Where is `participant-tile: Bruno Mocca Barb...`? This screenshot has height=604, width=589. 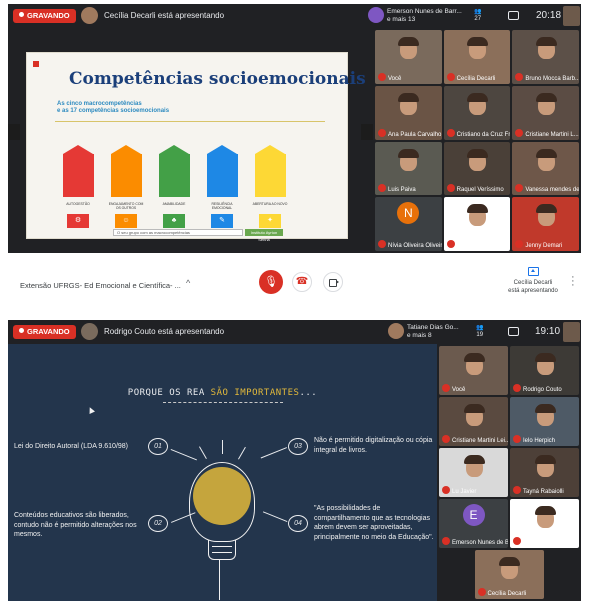
participant-tile: Bruno Mocca Barb... is located at coordinates (545, 57).